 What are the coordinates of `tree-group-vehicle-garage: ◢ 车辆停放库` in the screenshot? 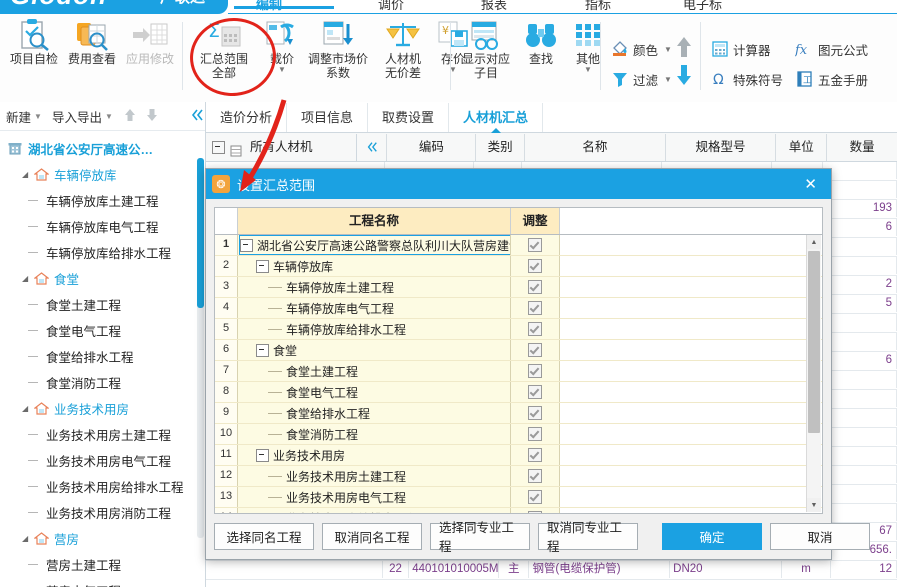 It's located at (102, 174).